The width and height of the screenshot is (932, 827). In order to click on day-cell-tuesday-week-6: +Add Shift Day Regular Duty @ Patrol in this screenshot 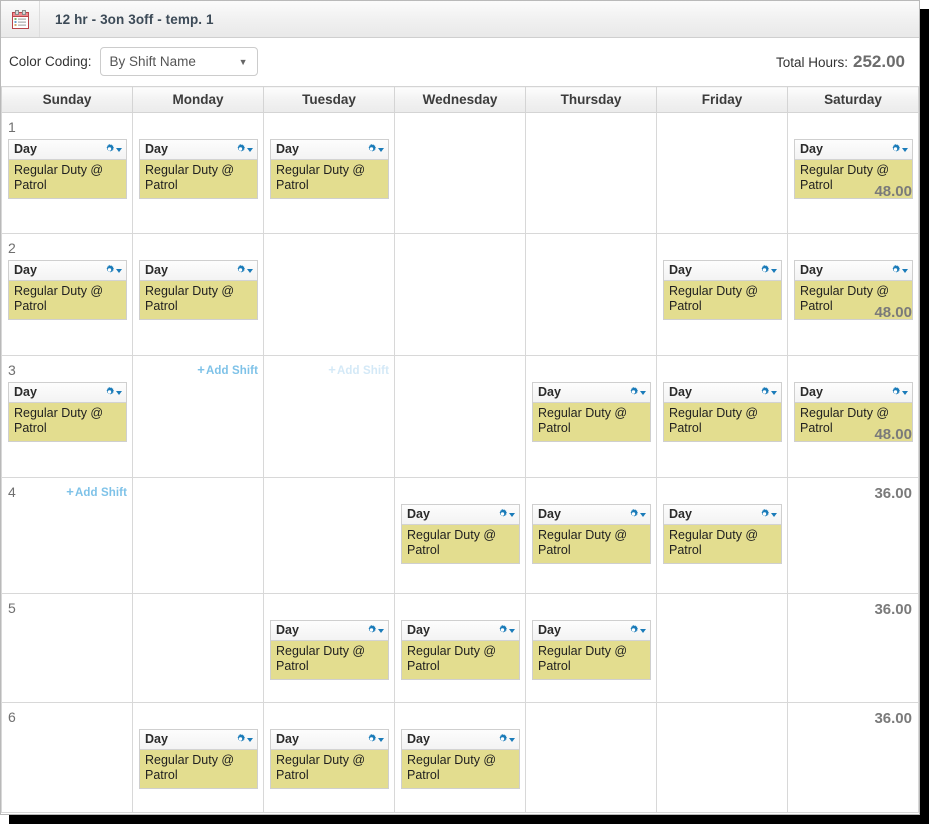, I will do `click(329, 757)`.